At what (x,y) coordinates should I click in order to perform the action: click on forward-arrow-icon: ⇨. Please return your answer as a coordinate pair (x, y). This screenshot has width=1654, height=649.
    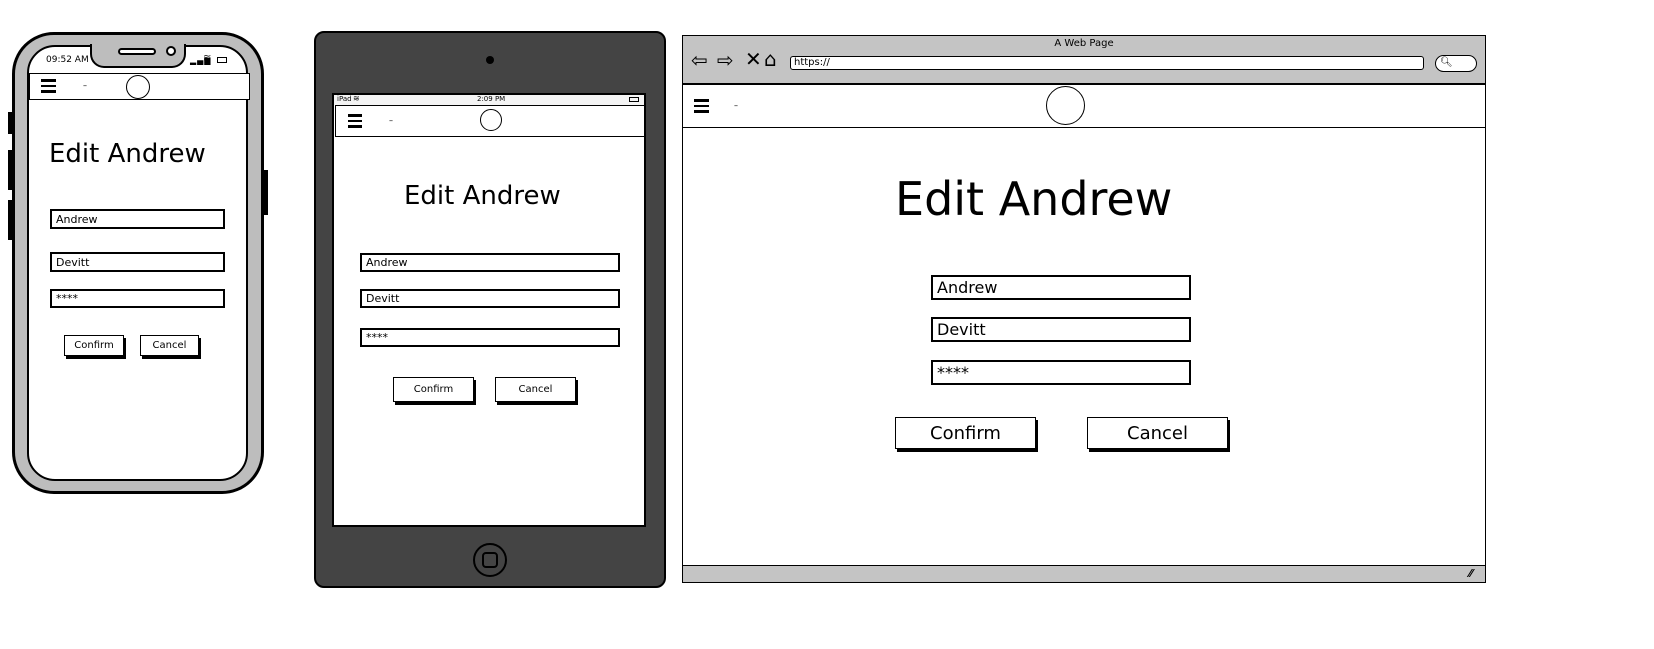
    Looking at the image, I should click on (725, 60).